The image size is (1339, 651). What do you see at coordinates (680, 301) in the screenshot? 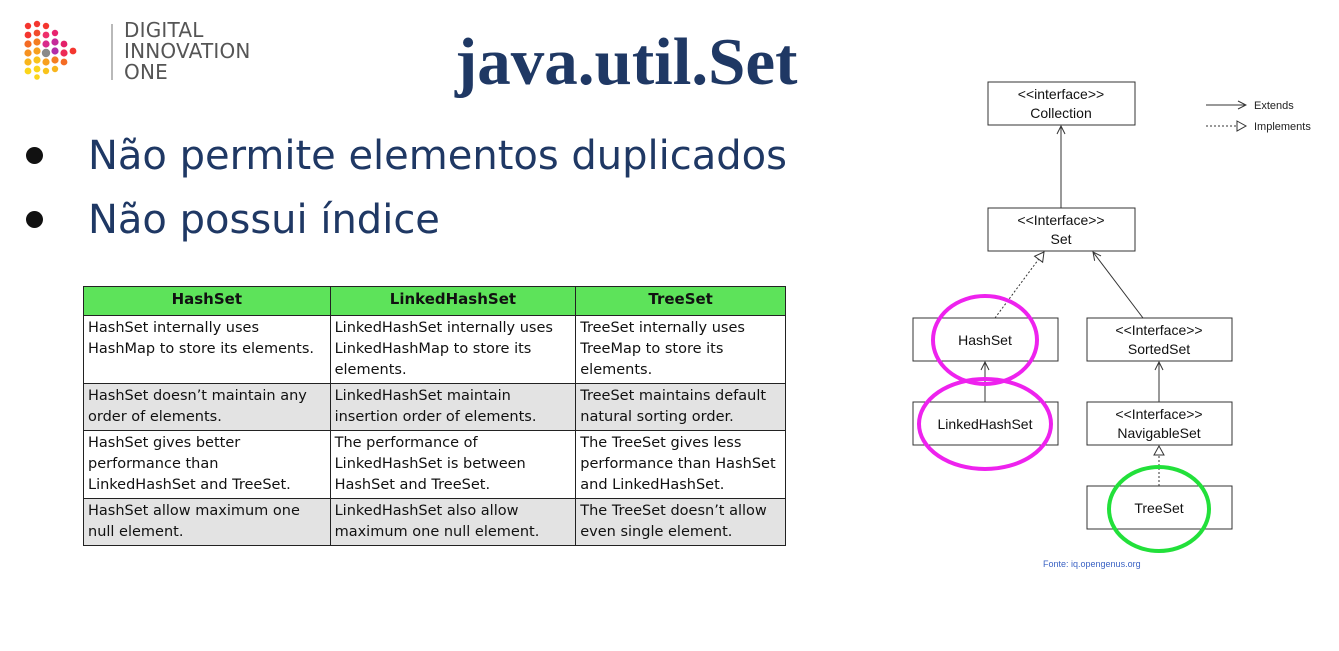
I see `column-header: TreeSet` at bounding box center [680, 301].